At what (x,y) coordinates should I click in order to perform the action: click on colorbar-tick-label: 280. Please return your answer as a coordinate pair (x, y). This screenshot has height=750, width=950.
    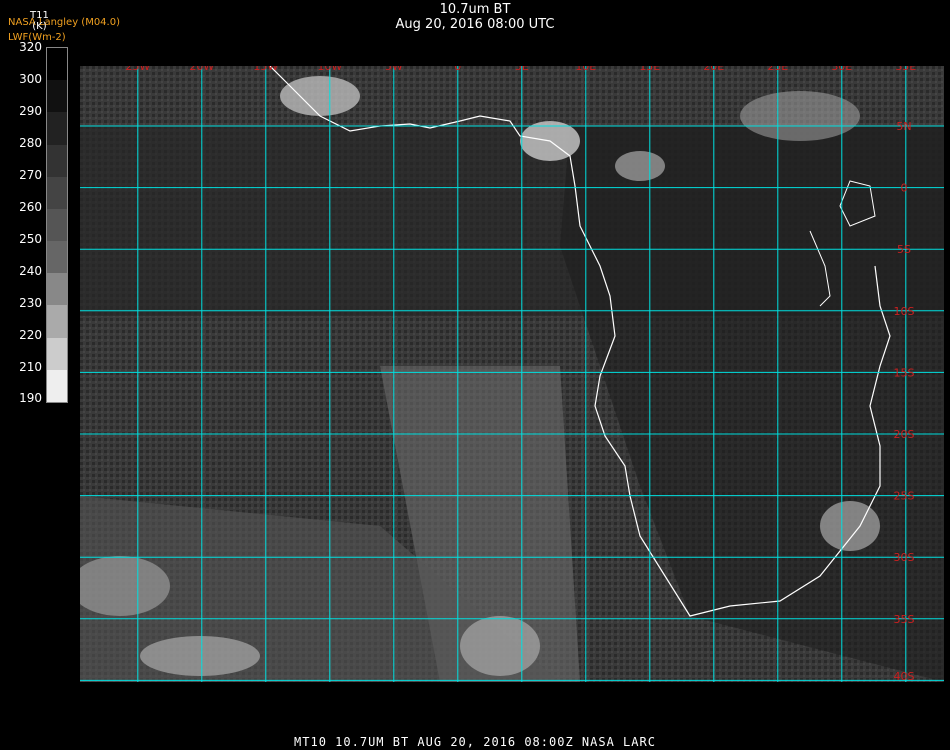
    Looking at the image, I should click on (30, 143).